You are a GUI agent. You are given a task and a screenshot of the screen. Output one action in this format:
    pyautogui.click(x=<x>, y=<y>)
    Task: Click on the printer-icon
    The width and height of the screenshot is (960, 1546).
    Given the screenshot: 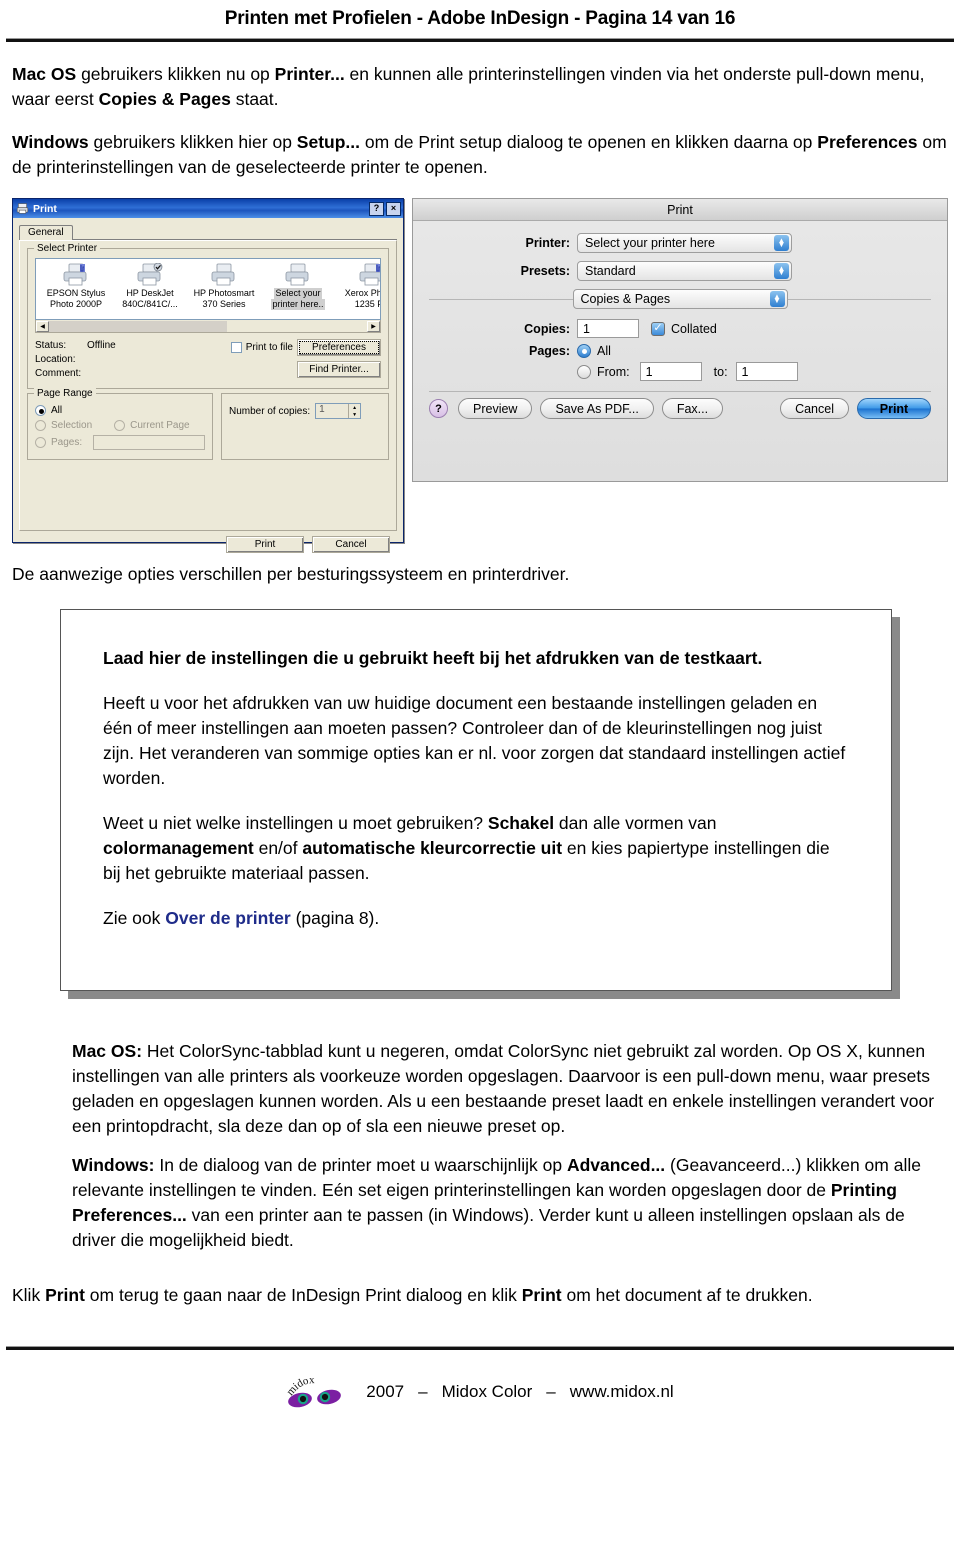 What is the action you would take?
    pyautogui.click(x=298, y=275)
    